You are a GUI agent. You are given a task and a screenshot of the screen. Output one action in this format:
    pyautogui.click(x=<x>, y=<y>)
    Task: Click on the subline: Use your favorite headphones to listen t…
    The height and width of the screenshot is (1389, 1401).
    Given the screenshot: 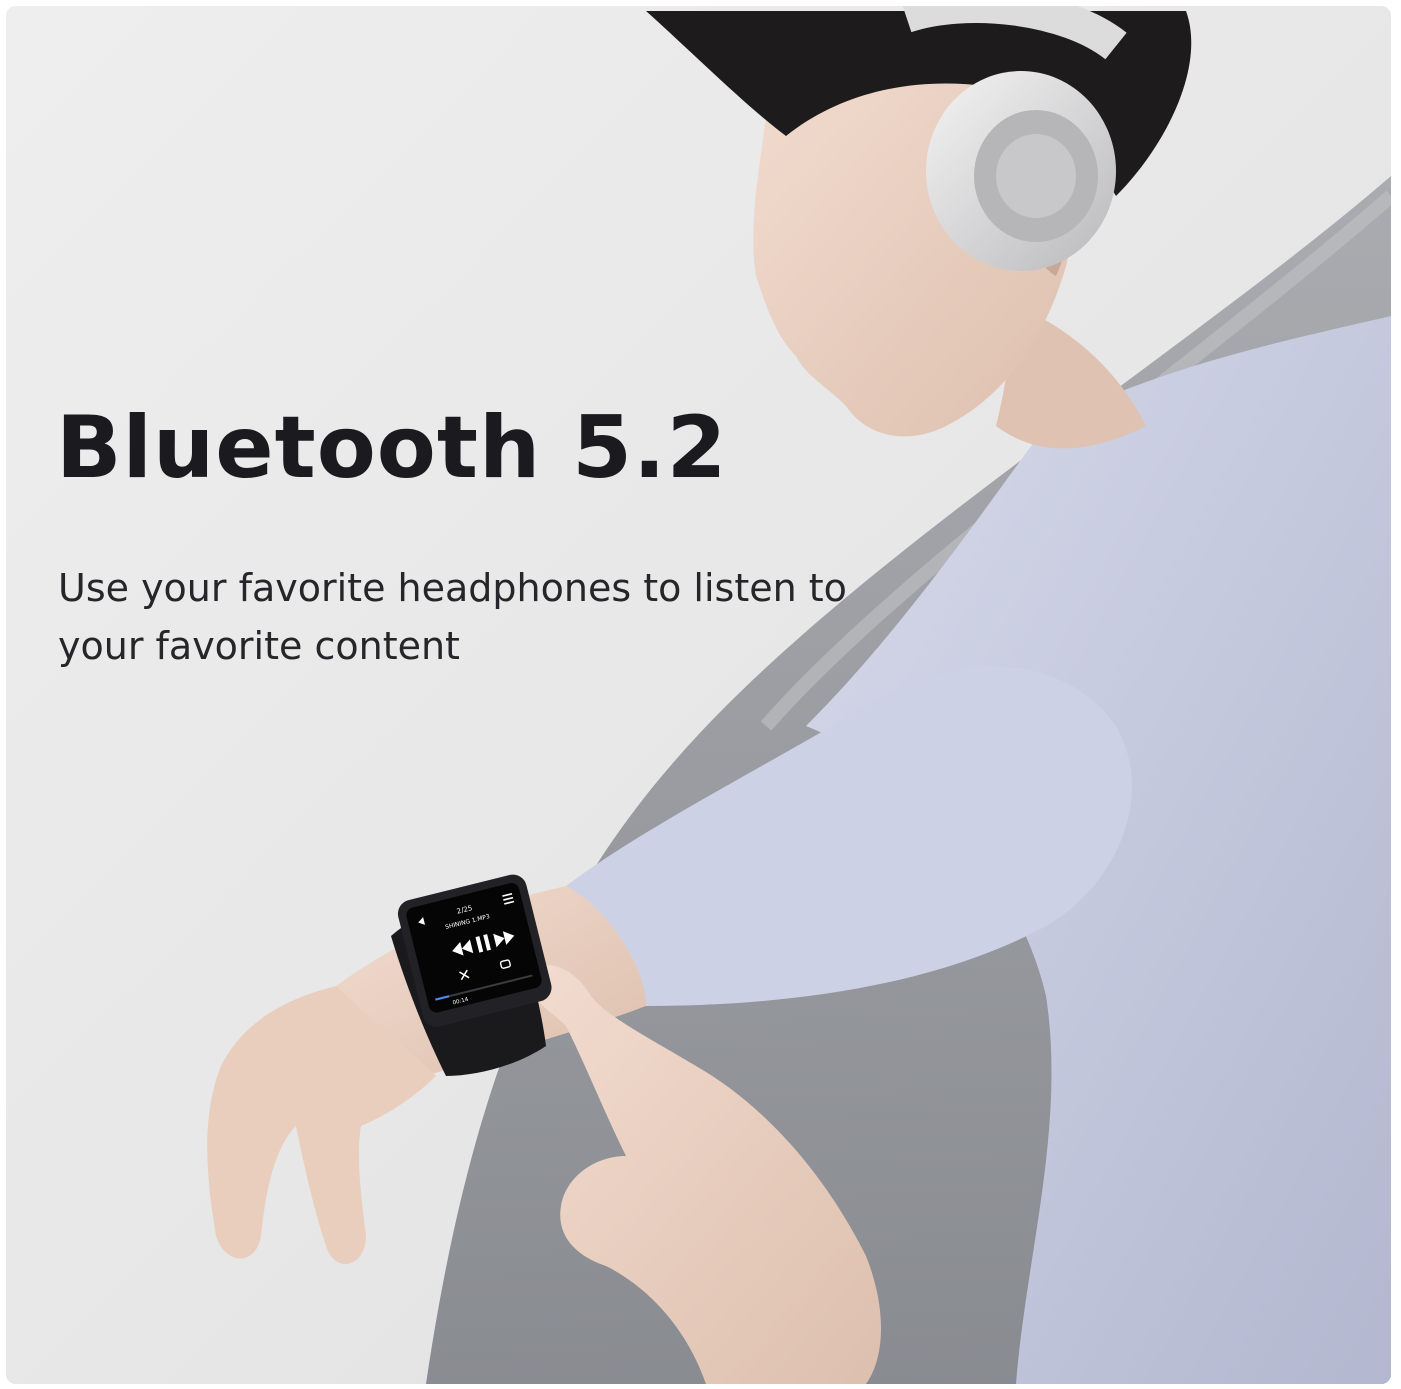 What is the action you would take?
    pyautogui.click(x=452, y=617)
    